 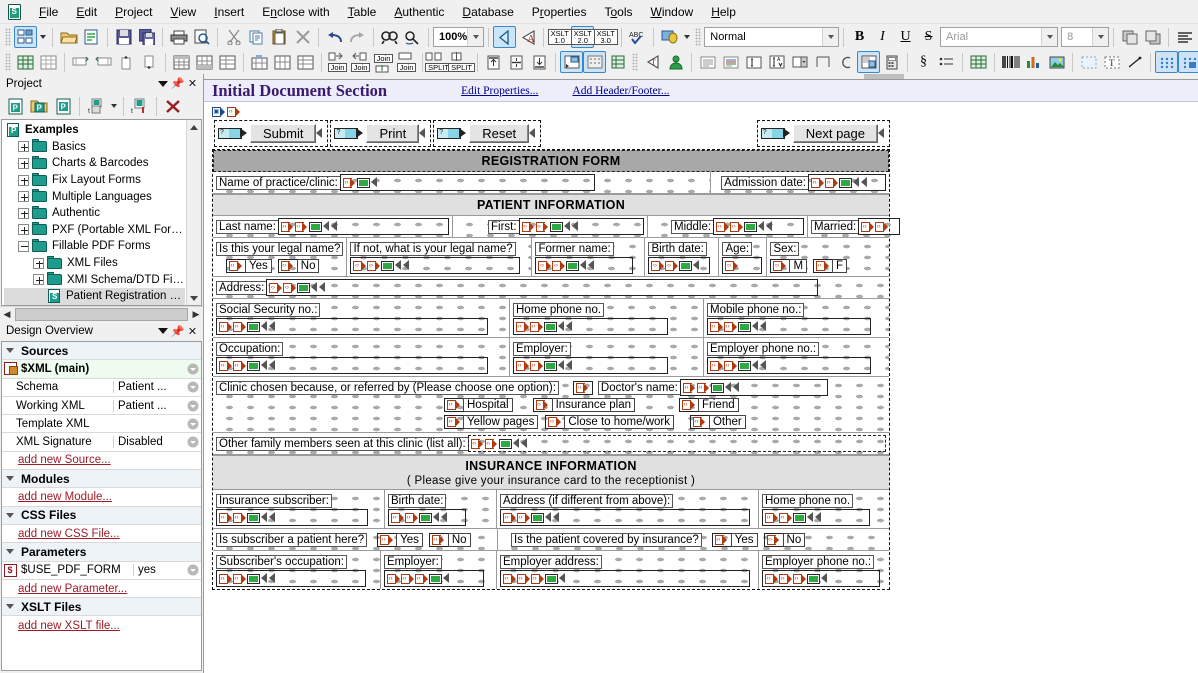 I want to click on tree-root-examples: Examples, so click(x=94, y=130).